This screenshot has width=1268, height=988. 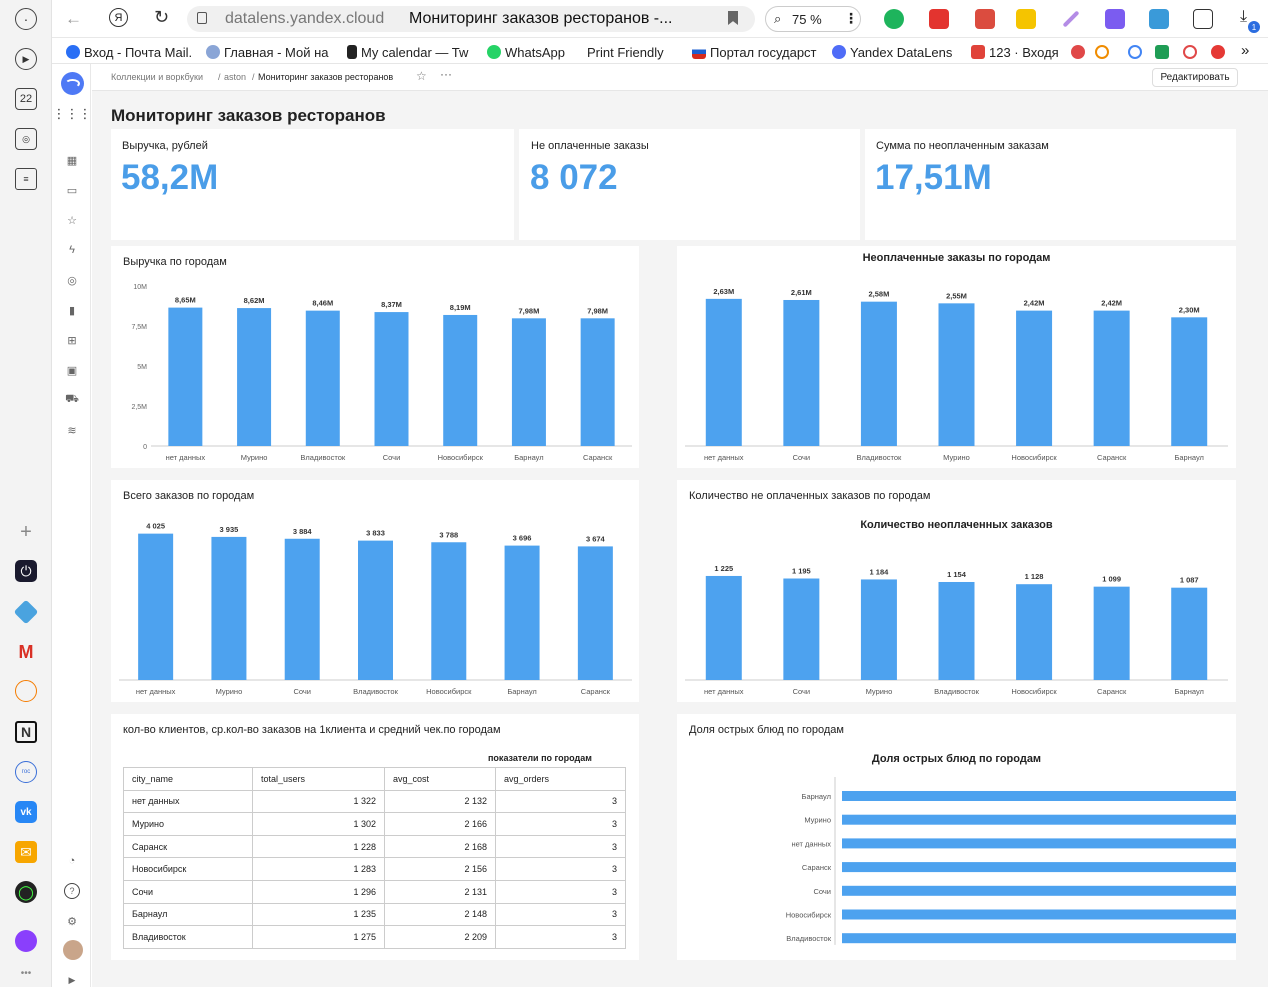 What do you see at coordinates (72, 250) in the screenshot?
I see `connections-nav-icon: ϟ` at bounding box center [72, 250].